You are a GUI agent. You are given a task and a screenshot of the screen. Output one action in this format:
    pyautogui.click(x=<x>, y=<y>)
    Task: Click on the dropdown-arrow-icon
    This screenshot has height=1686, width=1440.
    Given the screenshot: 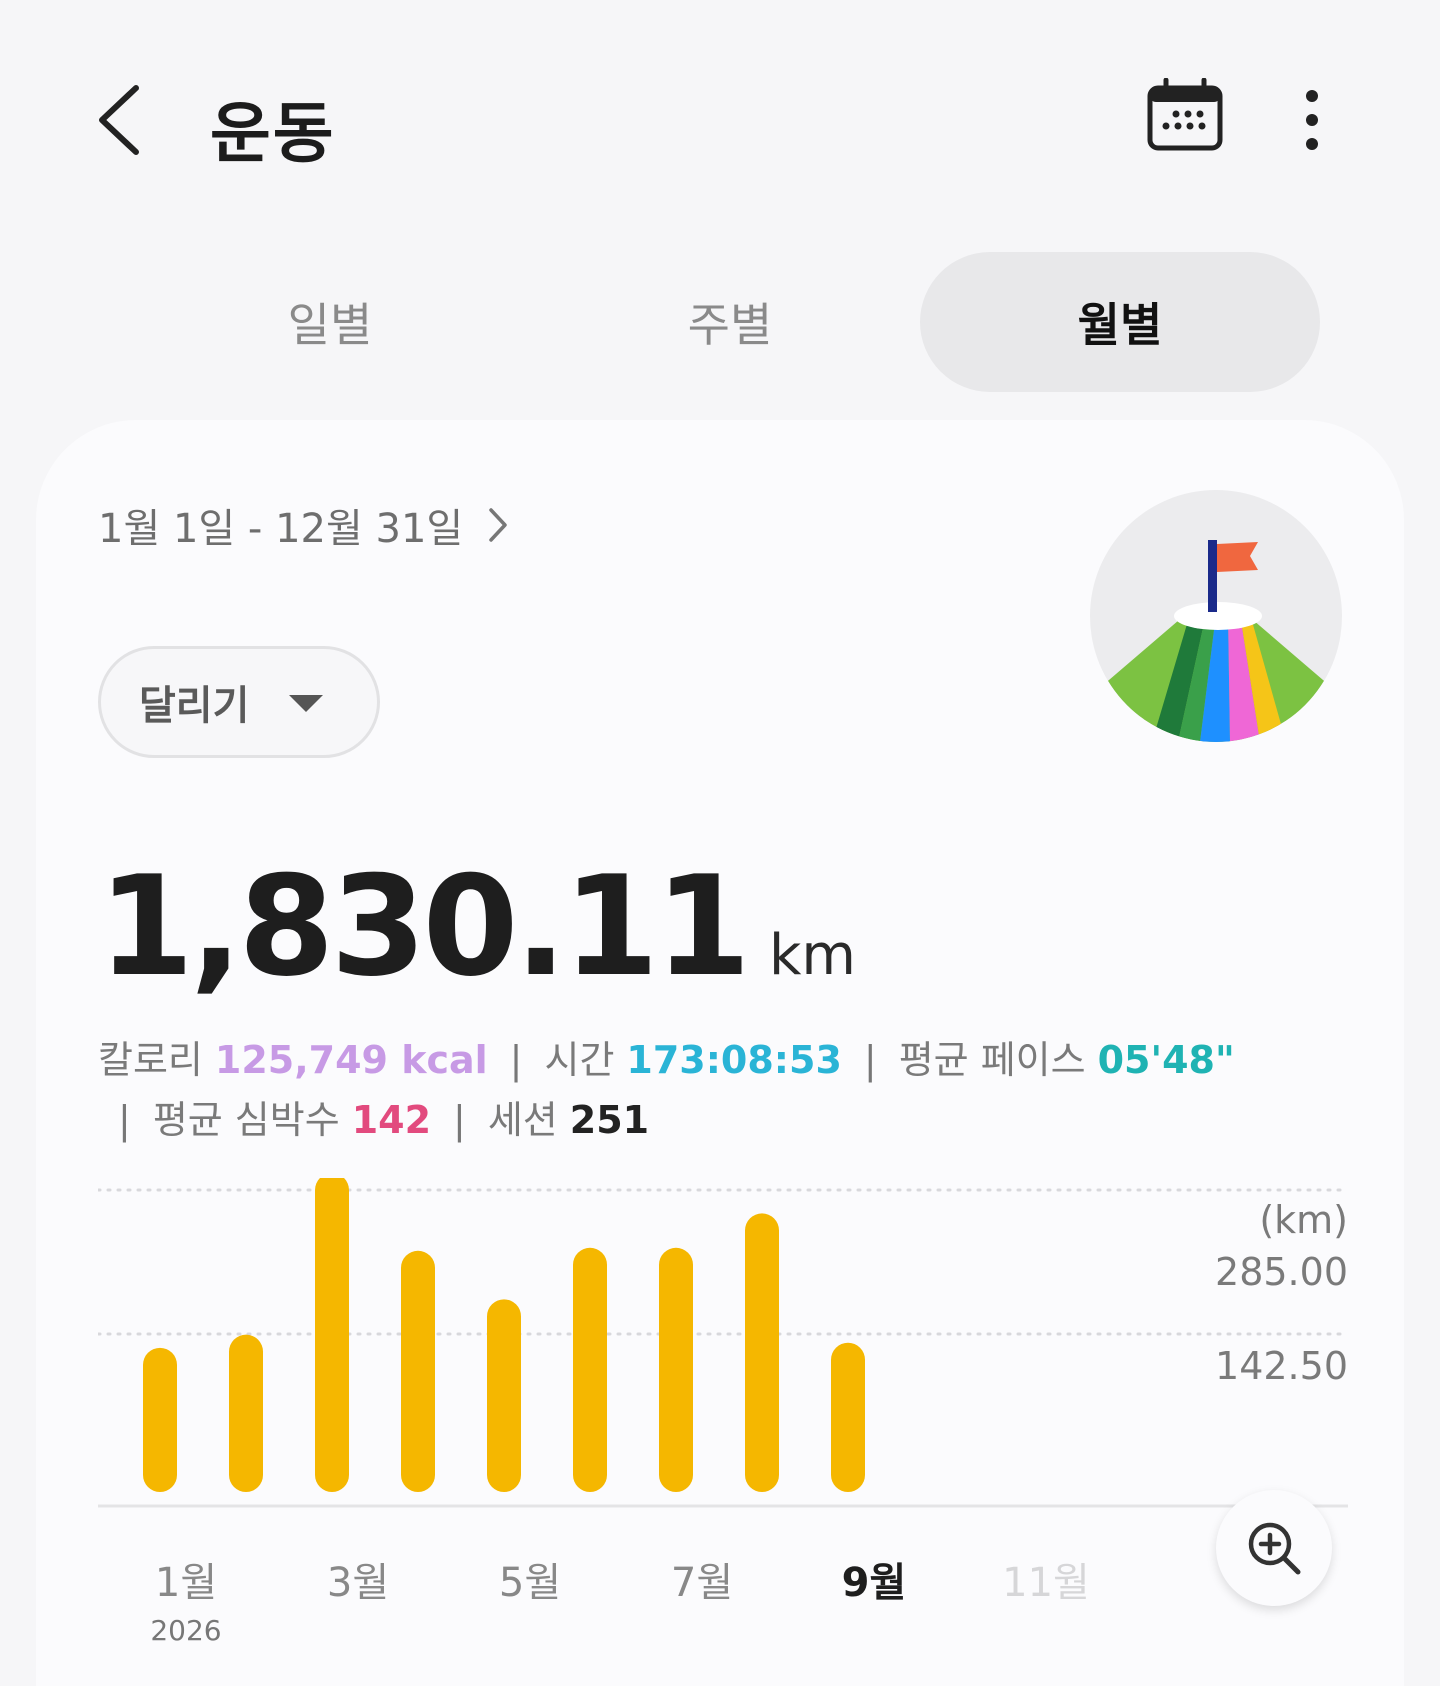 What is the action you would take?
    pyautogui.click(x=306, y=703)
    